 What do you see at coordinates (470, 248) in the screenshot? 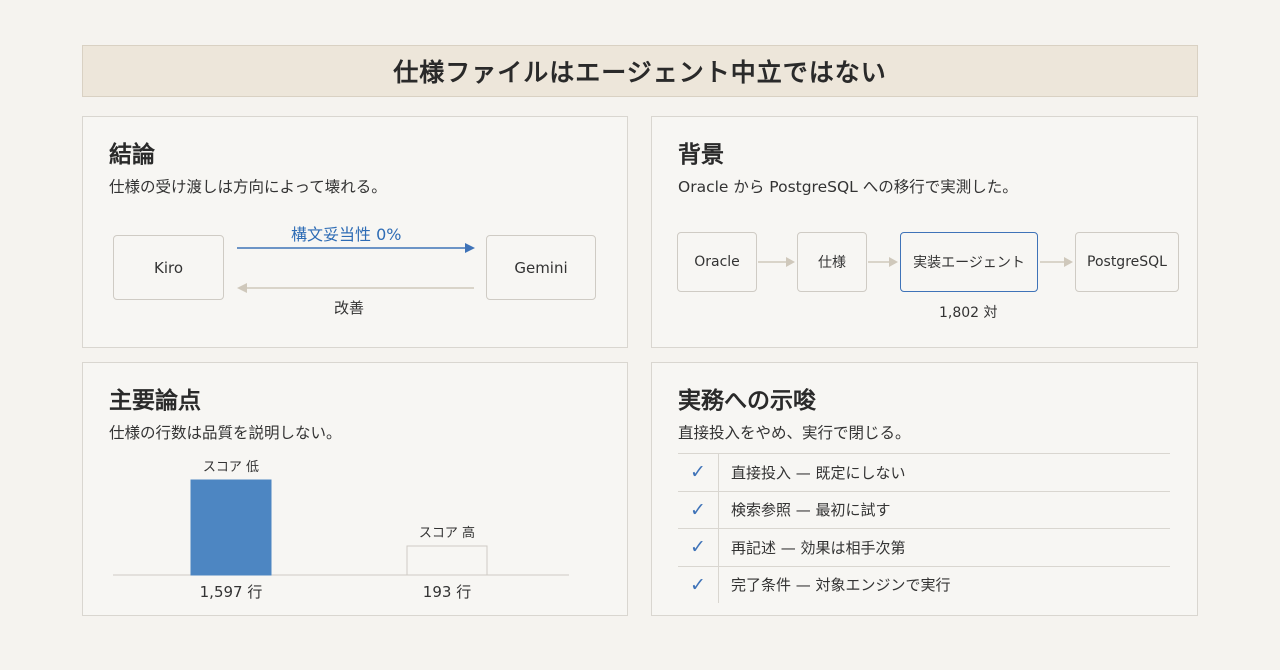
I see `forward-arrow-head` at bounding box center [470, 248].